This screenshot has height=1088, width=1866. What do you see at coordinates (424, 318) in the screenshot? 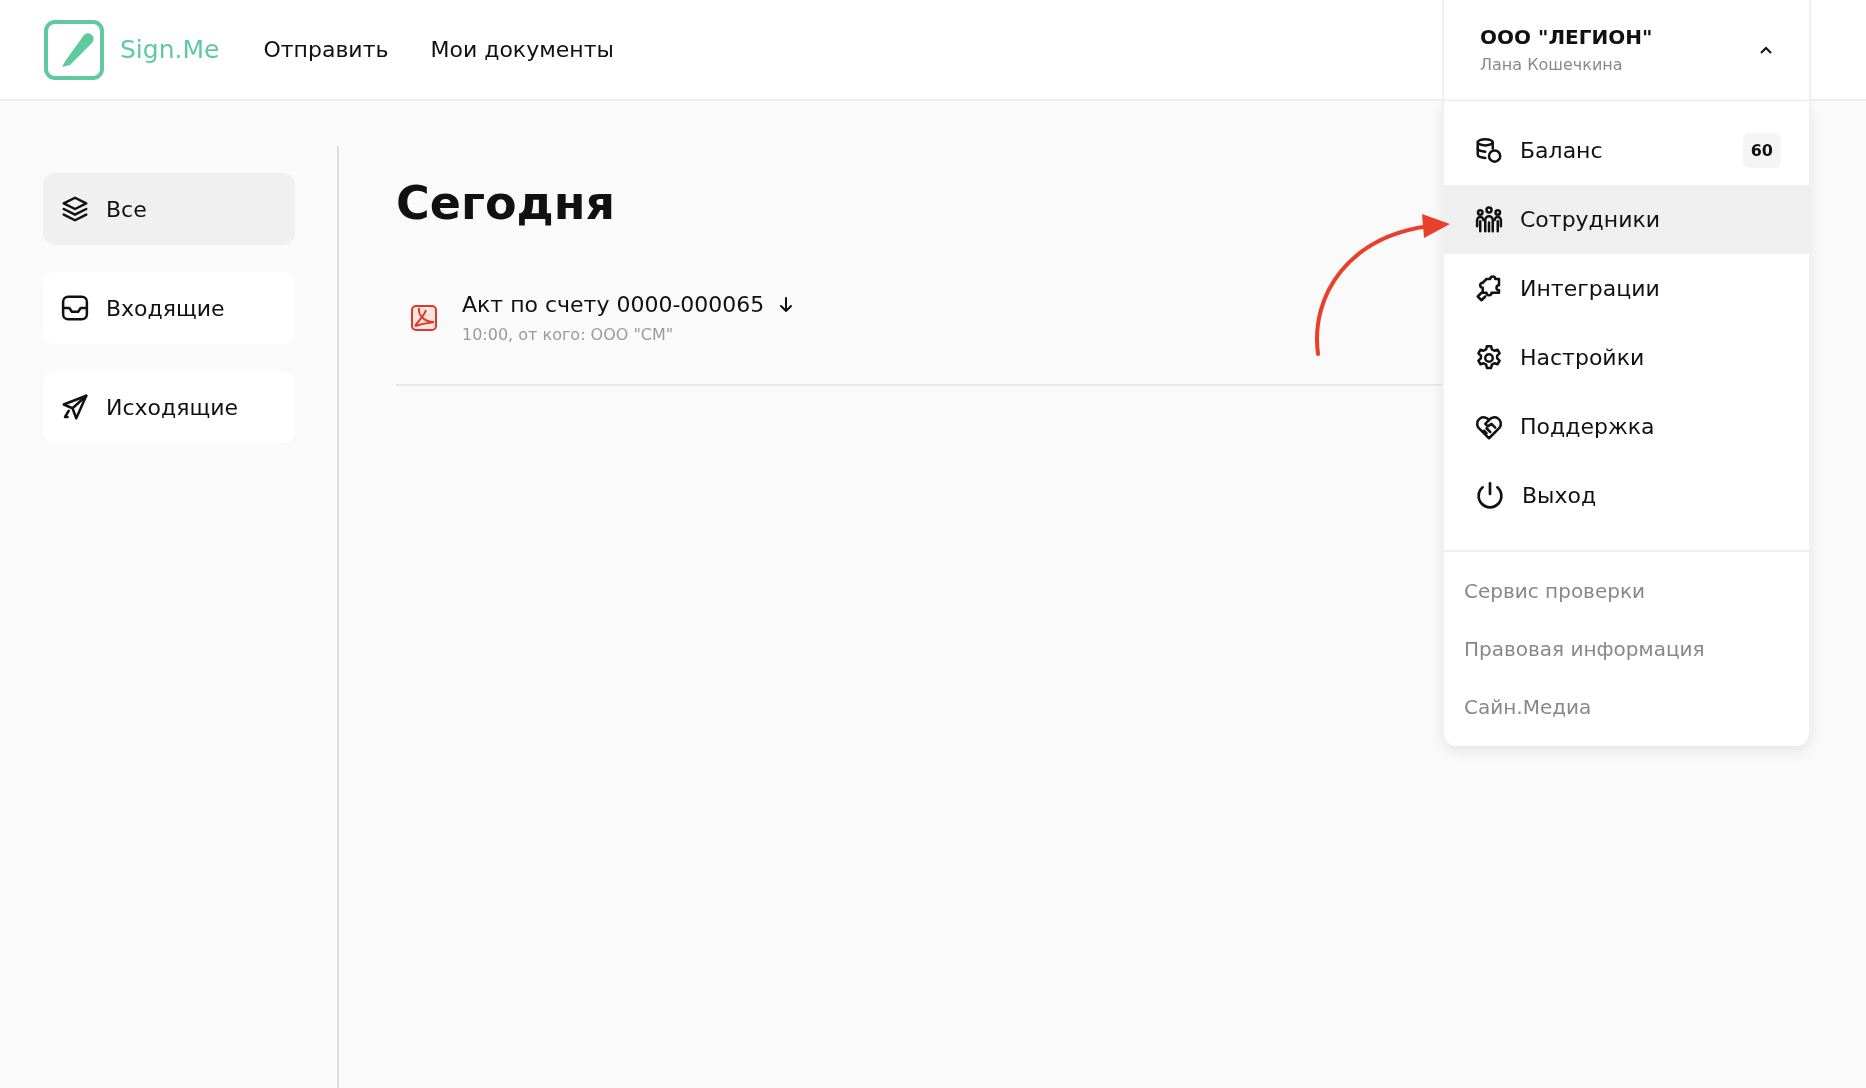
I see `pdf-file-icon` at bounding box center [424, 318].